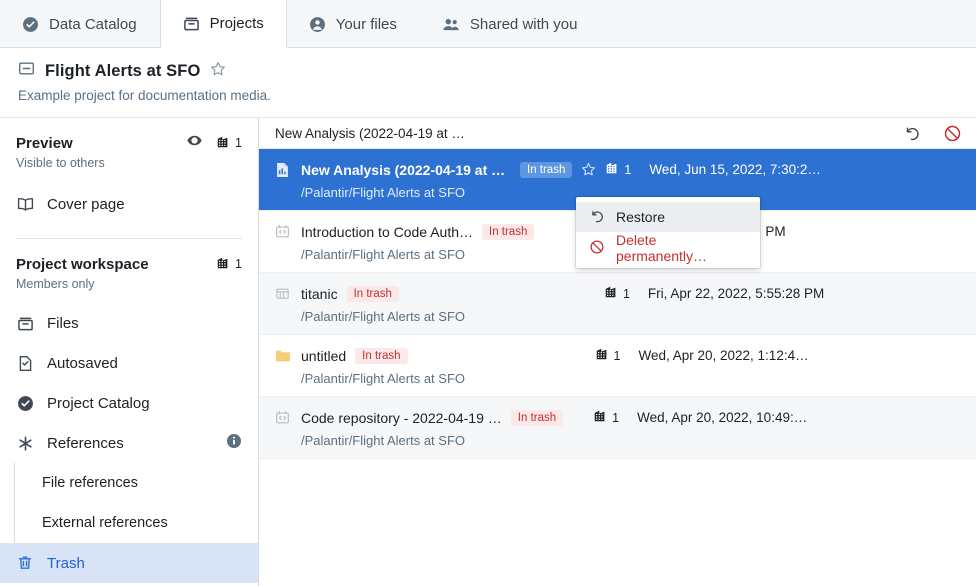  I want to click on main-header-actions, so click(932, 133).